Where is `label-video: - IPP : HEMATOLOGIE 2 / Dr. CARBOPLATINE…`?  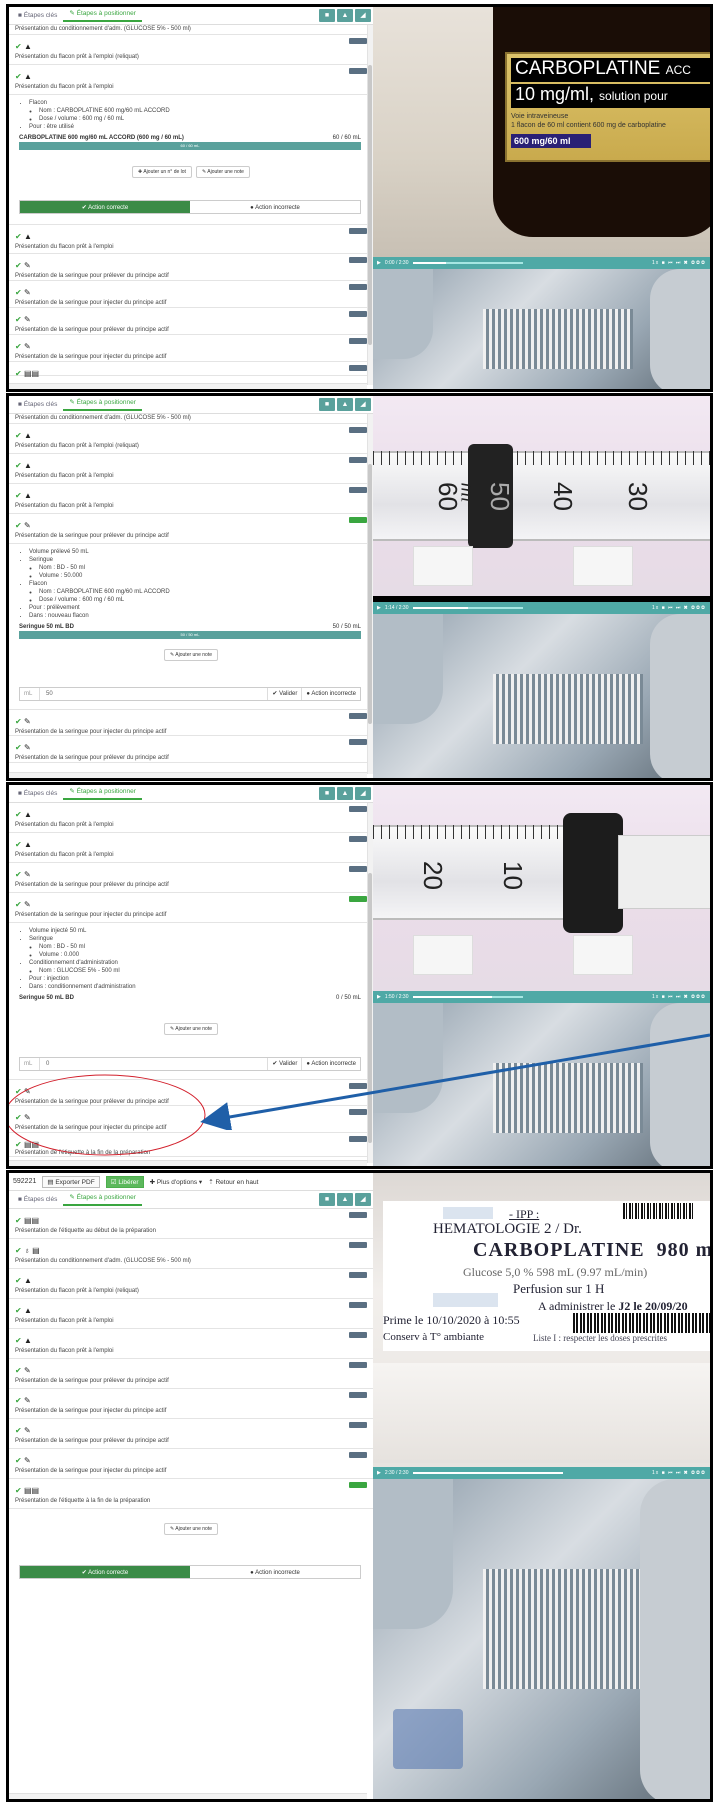 label-video: - IPP : HEMATOLOGIE 2 / Dr. CARBOPLATINE… is located at coordinates (541, 1320).